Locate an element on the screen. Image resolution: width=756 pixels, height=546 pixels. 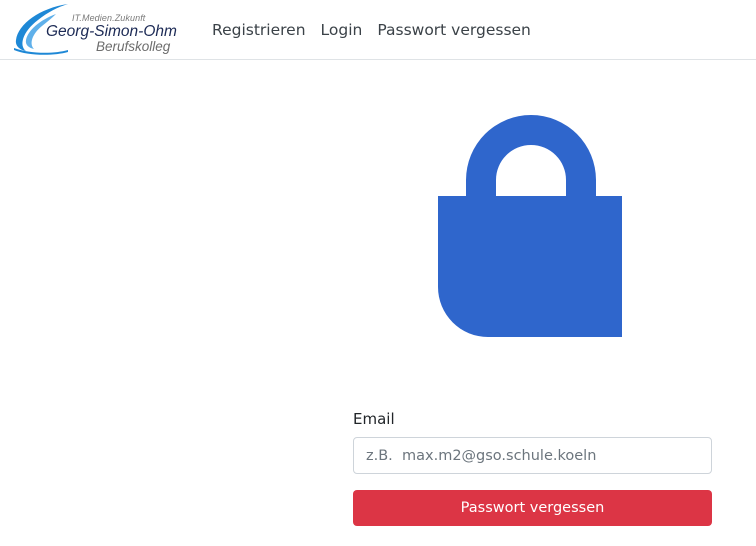
nav-link-registrieren: Registrieren is located at coordinates (259, 30).